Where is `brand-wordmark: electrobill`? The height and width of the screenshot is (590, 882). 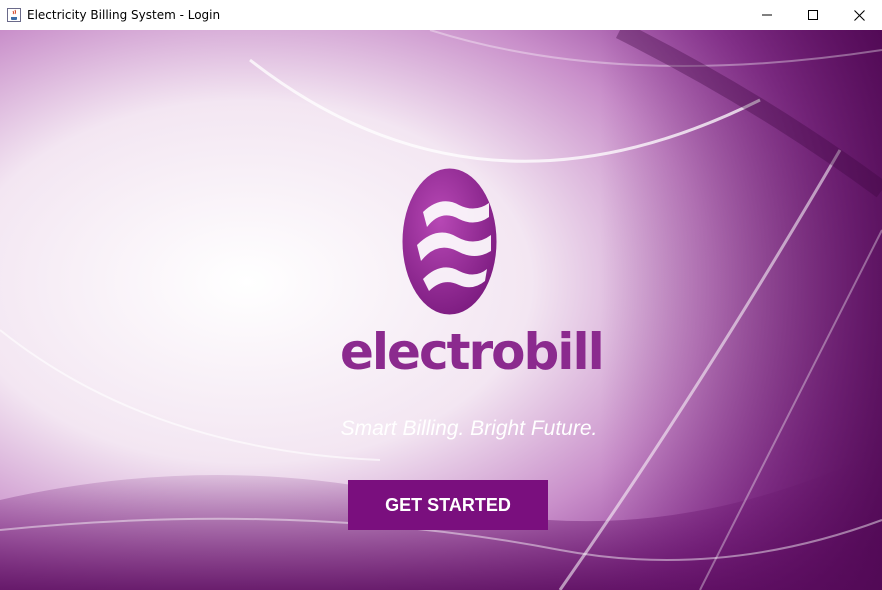 brand-wordmark: electrobill is located at coordinates (472, 352).